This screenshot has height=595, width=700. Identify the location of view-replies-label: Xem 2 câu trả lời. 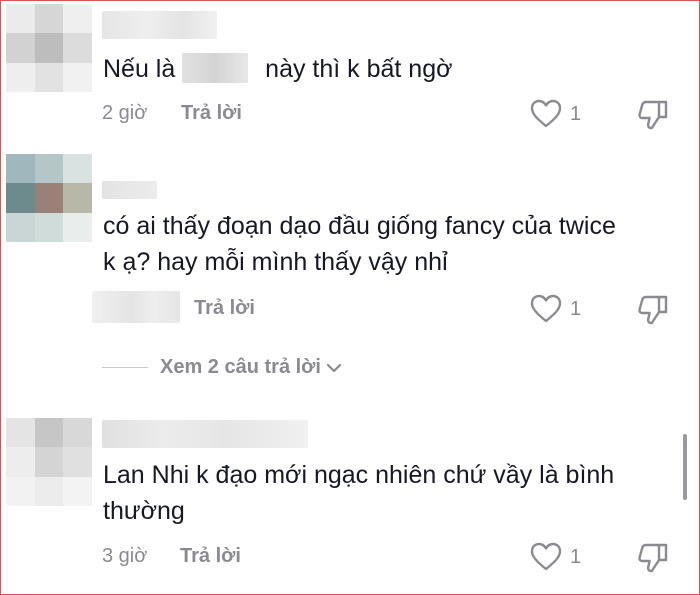
(240, 367).